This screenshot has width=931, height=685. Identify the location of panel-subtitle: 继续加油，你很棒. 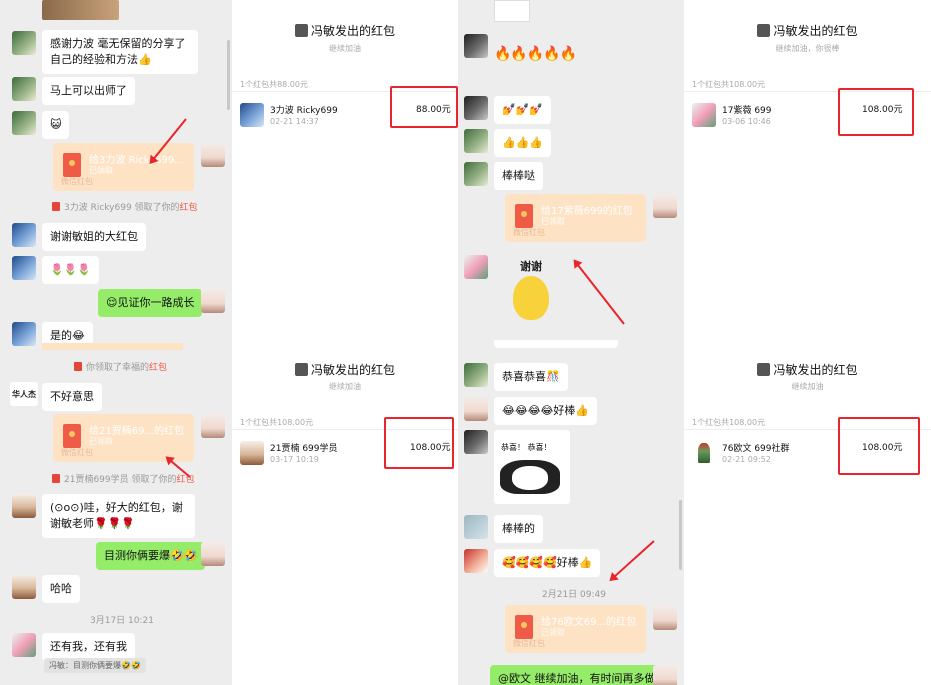
(807, 48).